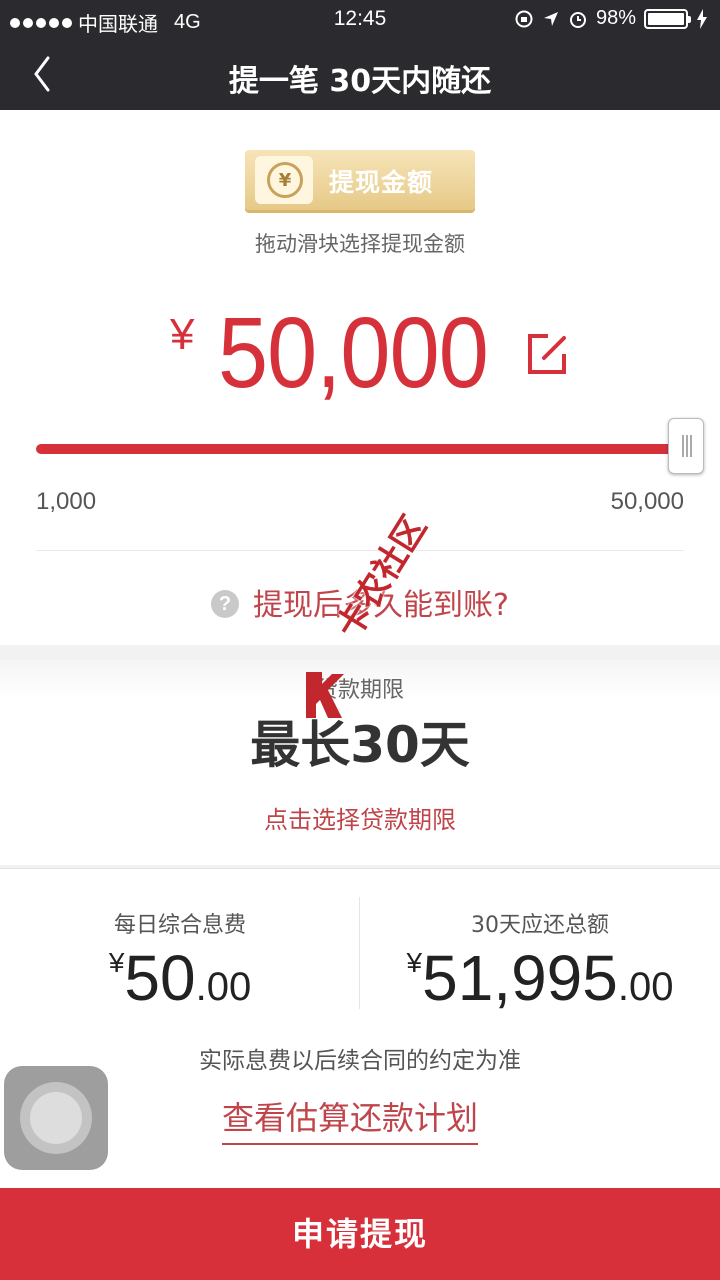  What do you see at coordinates (360, 745) in the screenshot?
I see `term-value: 最长30天` at bounding box center [360, 745].